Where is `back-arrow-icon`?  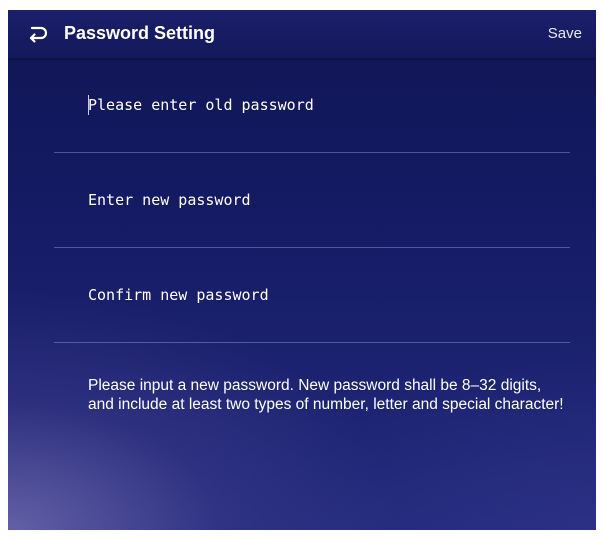
back-arrow-icon is located at coordinates (38, 34).